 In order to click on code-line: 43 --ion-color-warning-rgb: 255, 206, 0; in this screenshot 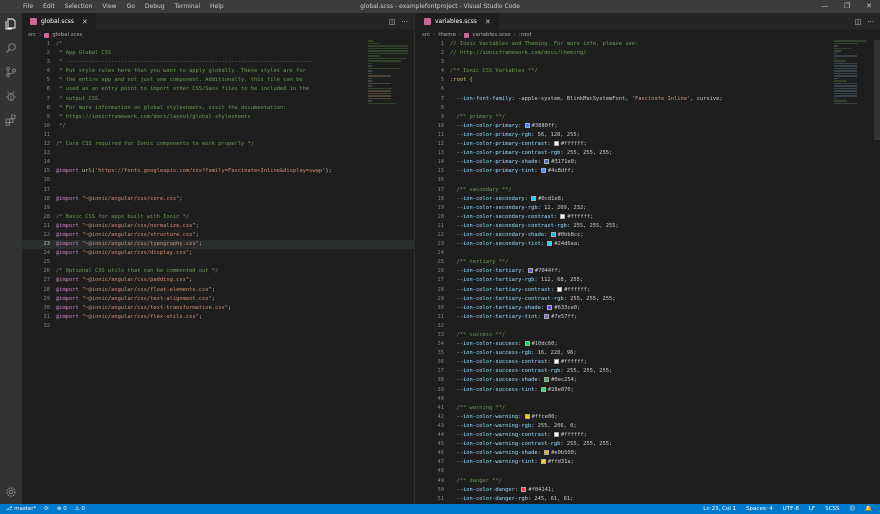, I will do `click(648, 426)`.